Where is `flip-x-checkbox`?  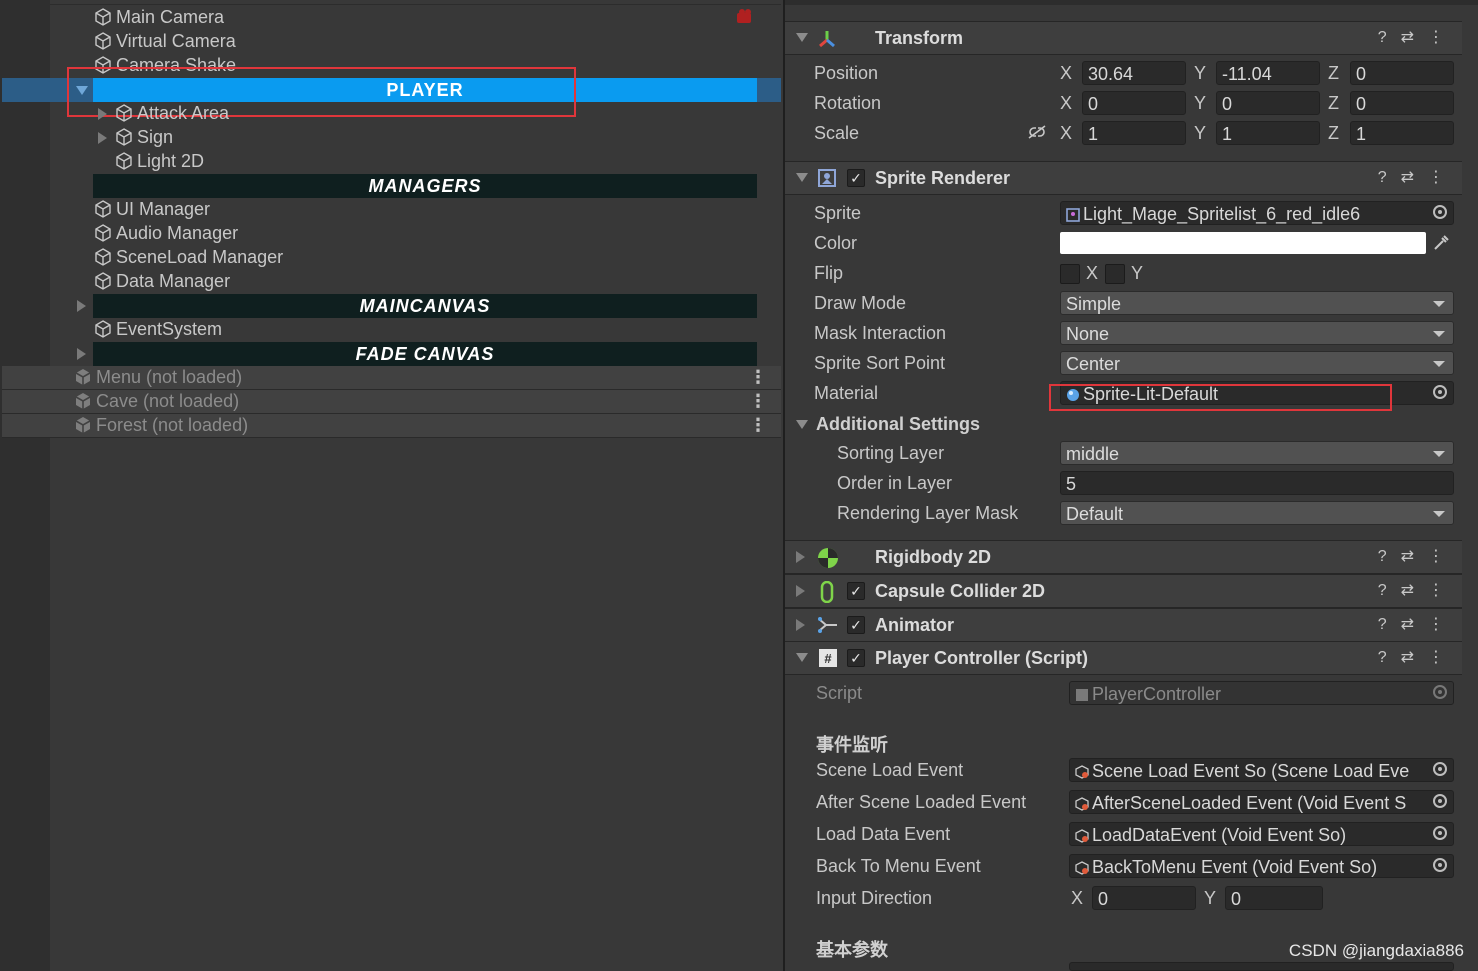
flip-x-checkbox is located at coordinates (1070, 274).